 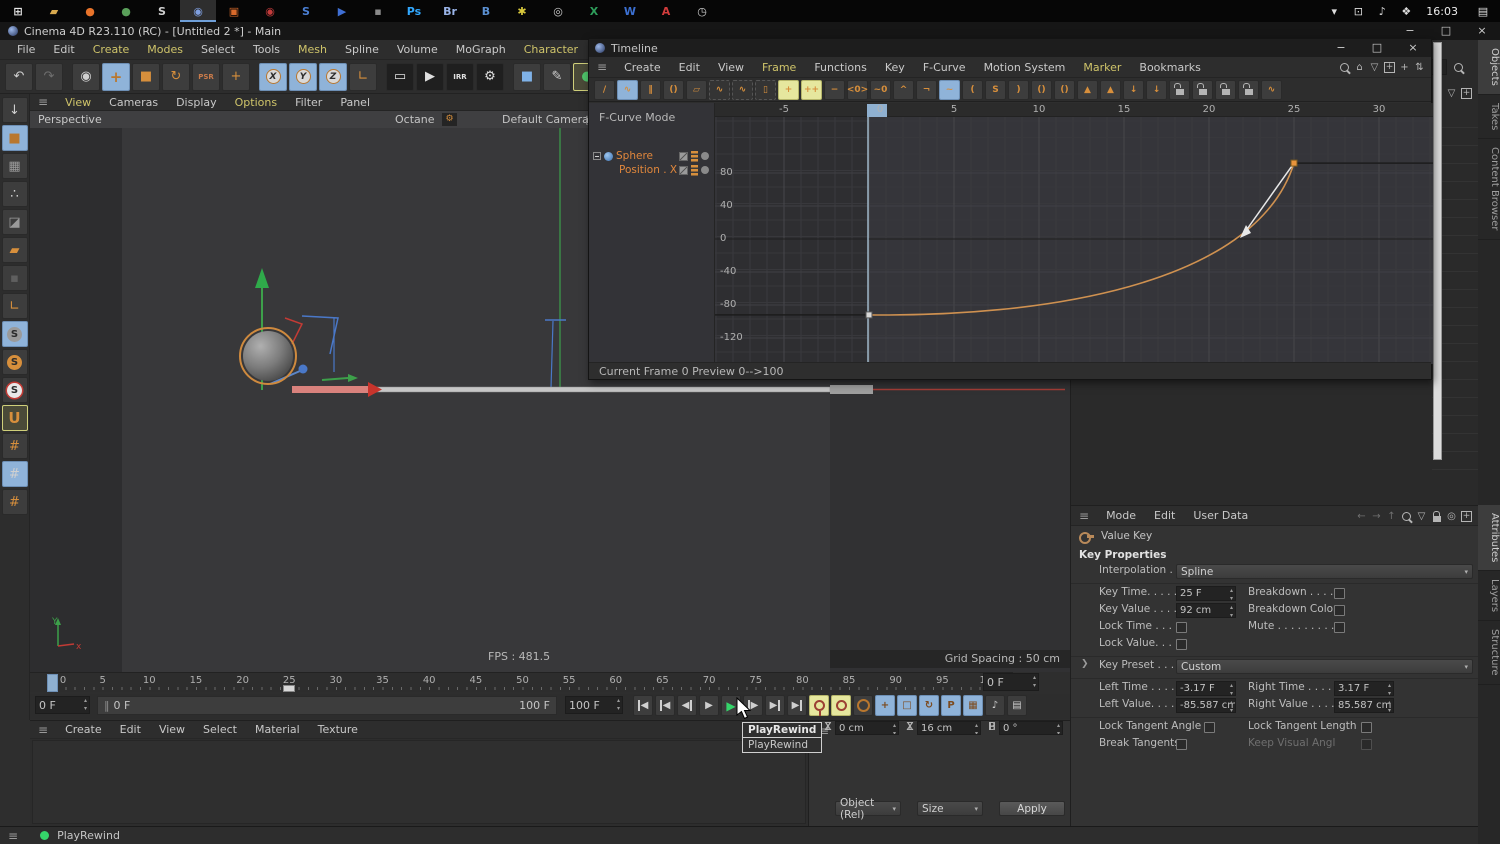 What do you see at coordinates (1489, 596) in the screenshot?
I see `tab-layers: Layers` at bounding box center [1489, 596].